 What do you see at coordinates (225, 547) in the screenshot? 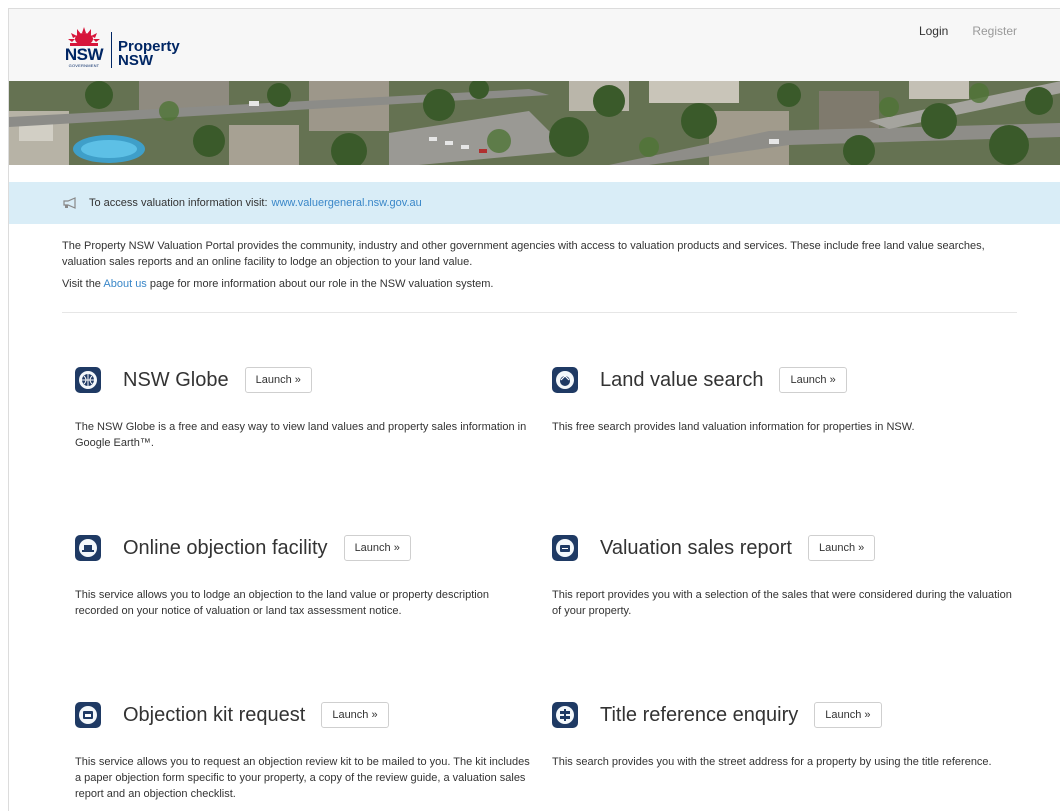
I see `service-title: Online objection facility` at bounding box center [225, 547].